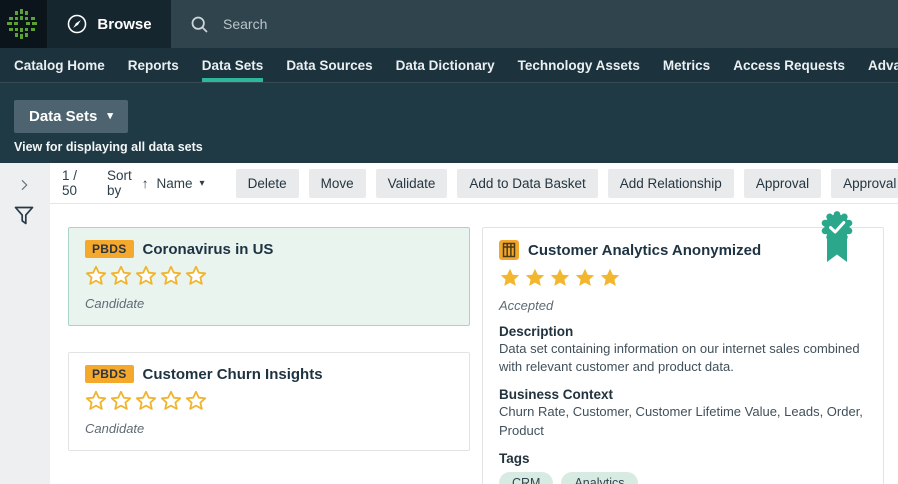 The height and width of the screenshot is (484, 898). I want to click on view-subtitle: View for displaying all data sets, so click(108, 147).